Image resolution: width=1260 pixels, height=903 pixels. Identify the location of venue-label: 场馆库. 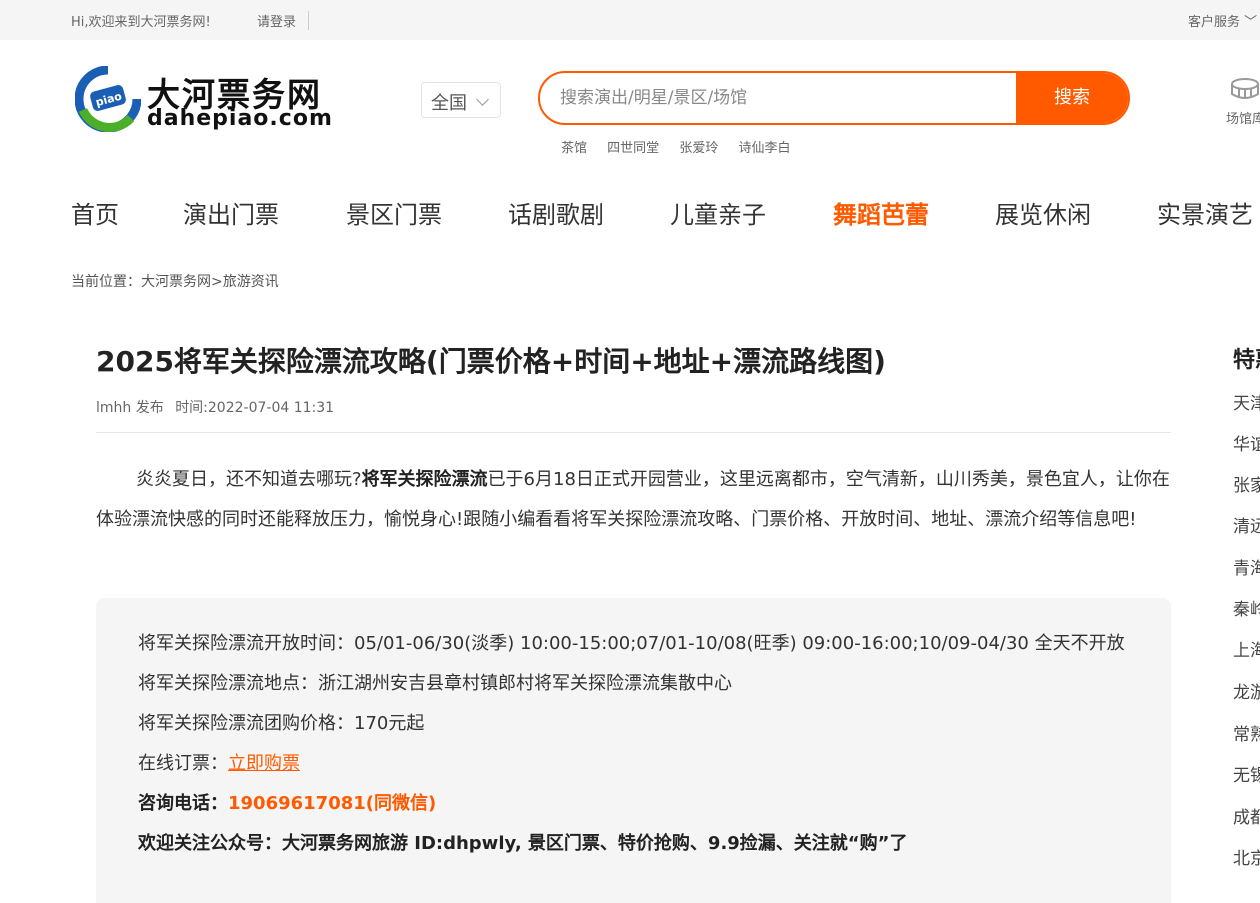
(1243, 119).